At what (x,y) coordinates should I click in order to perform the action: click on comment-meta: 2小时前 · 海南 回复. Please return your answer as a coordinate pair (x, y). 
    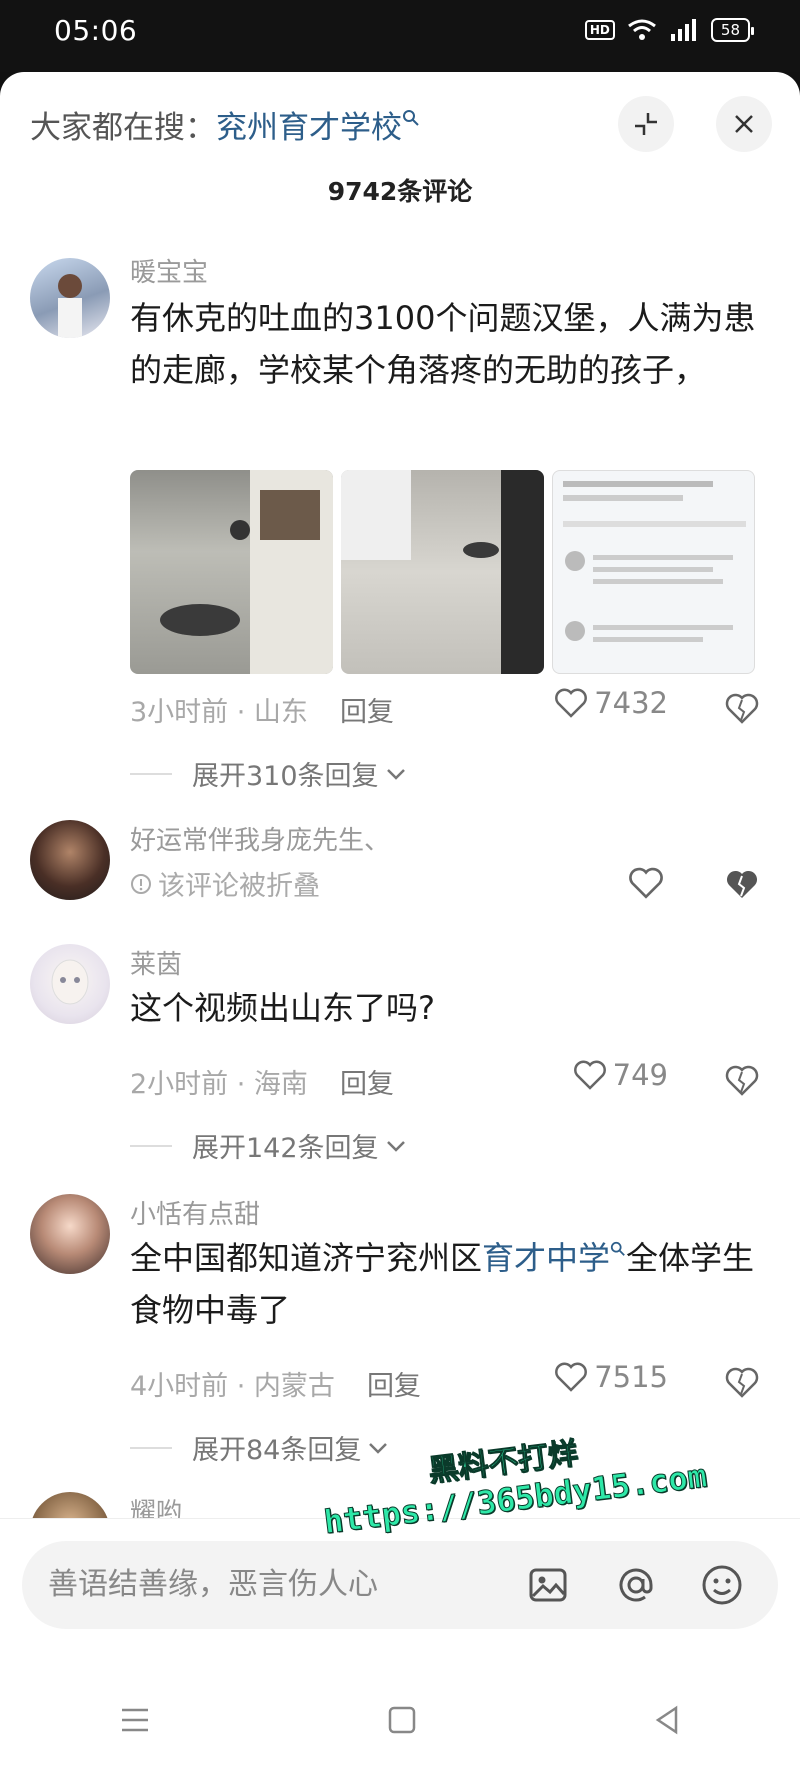
    Looking at the image, I should click on (262, 1081).